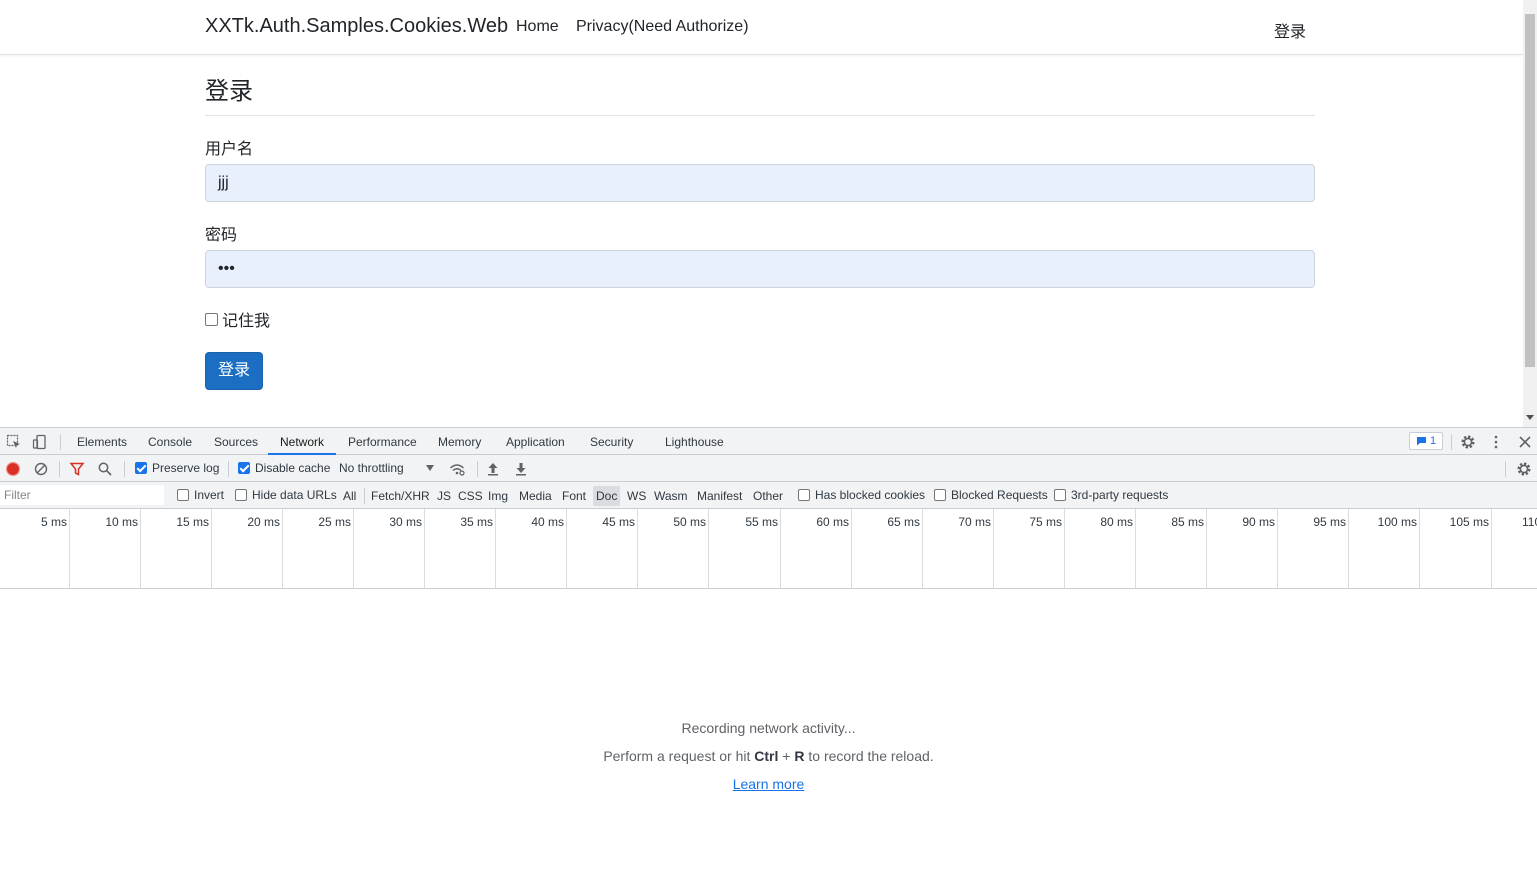  What do you see at coordinates (870, 495) in the screenshot?
I see `has-blocked-cookies-label: Has blocked cookies` at bounding box center [870, 495].